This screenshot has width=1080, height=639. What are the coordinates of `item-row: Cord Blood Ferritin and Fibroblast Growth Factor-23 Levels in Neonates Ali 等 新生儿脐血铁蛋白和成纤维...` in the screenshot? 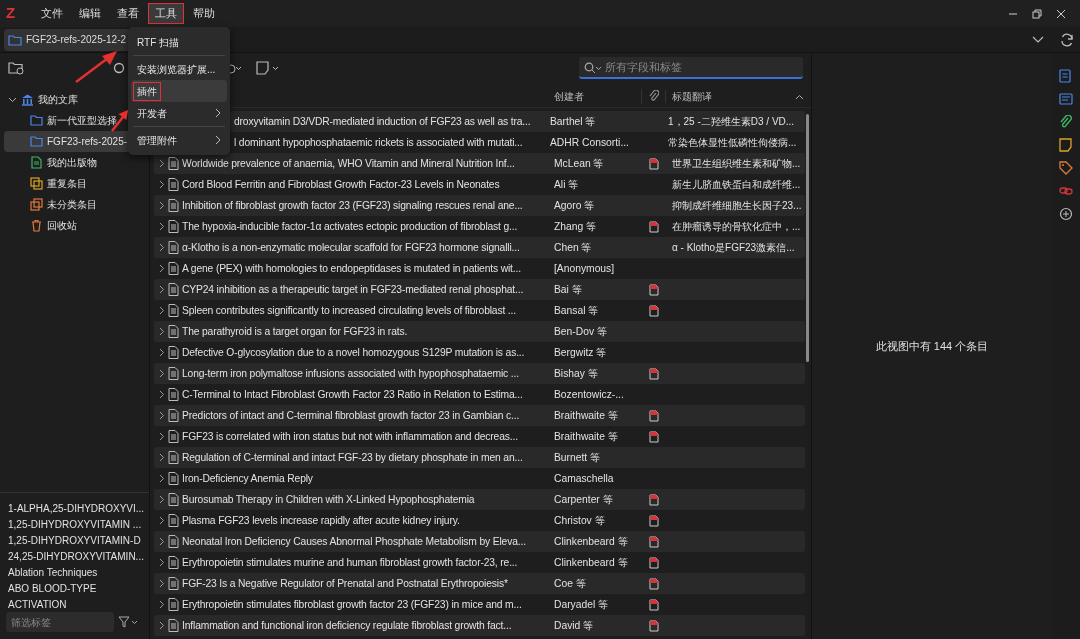 It's located at (479, 184).